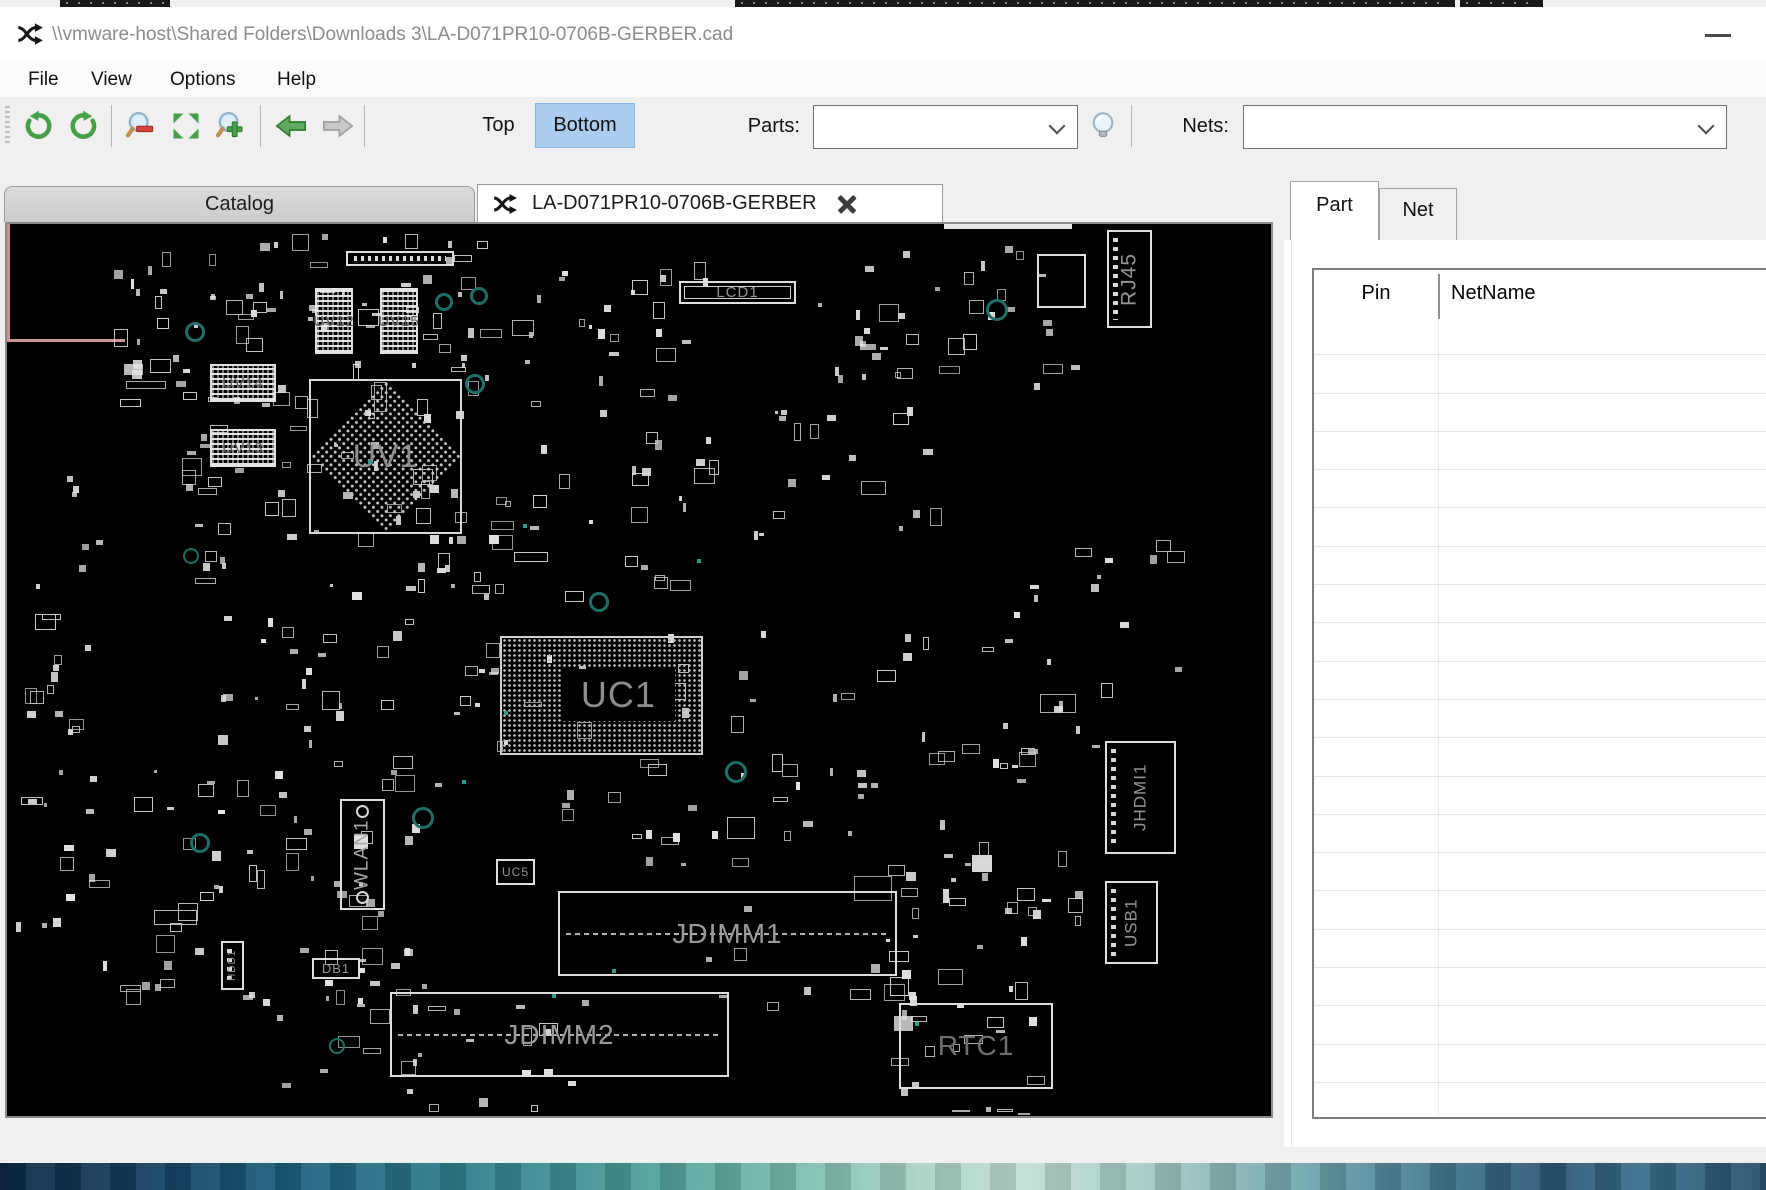 The image size is (1766, 1190). Describe the element at coordinates (1131, 922) in the screenshot. I see `component-usb1: USB1` at that location.